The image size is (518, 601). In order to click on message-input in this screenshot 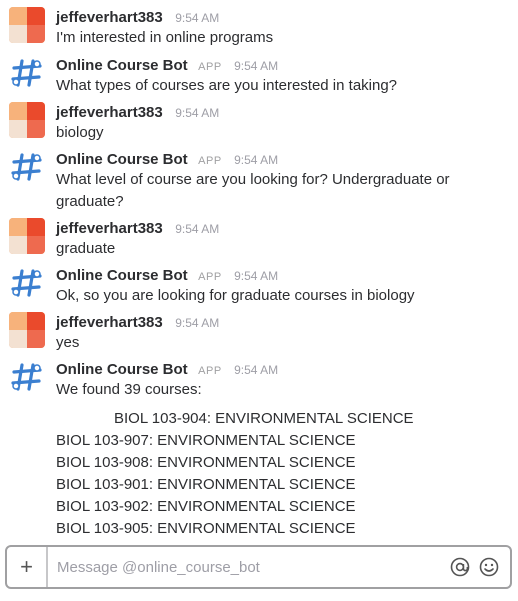, I will do `click(247, 567)`.